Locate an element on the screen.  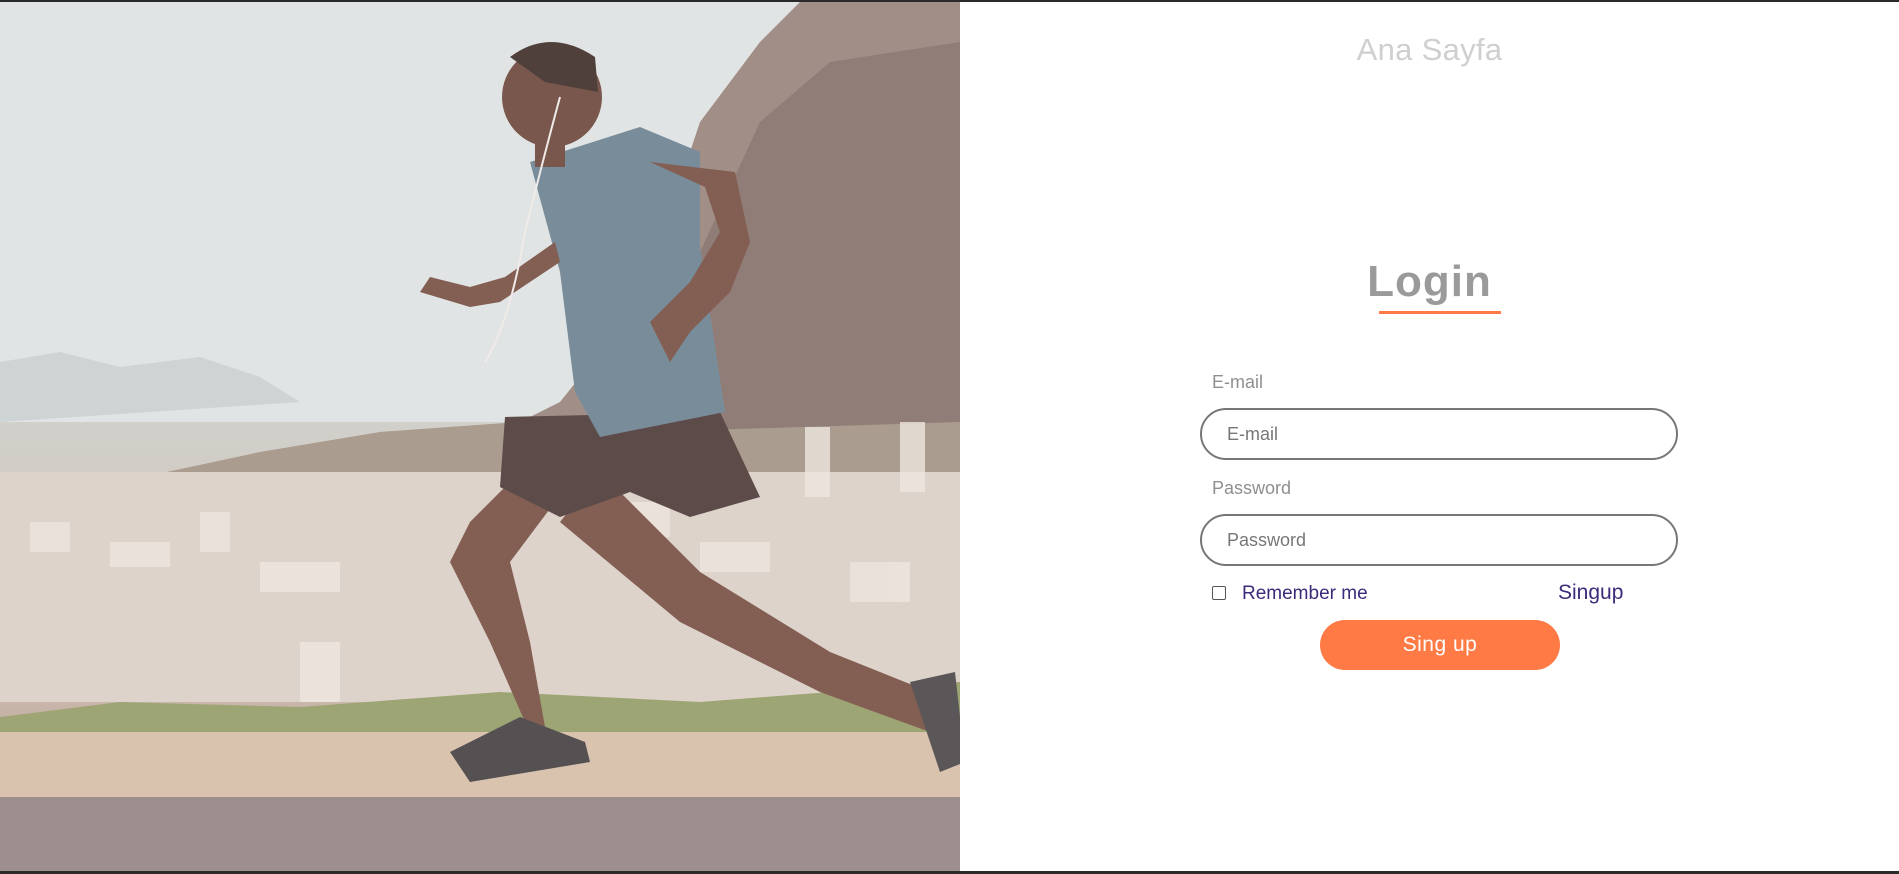
password-input is located at coordinates (1439, 540).